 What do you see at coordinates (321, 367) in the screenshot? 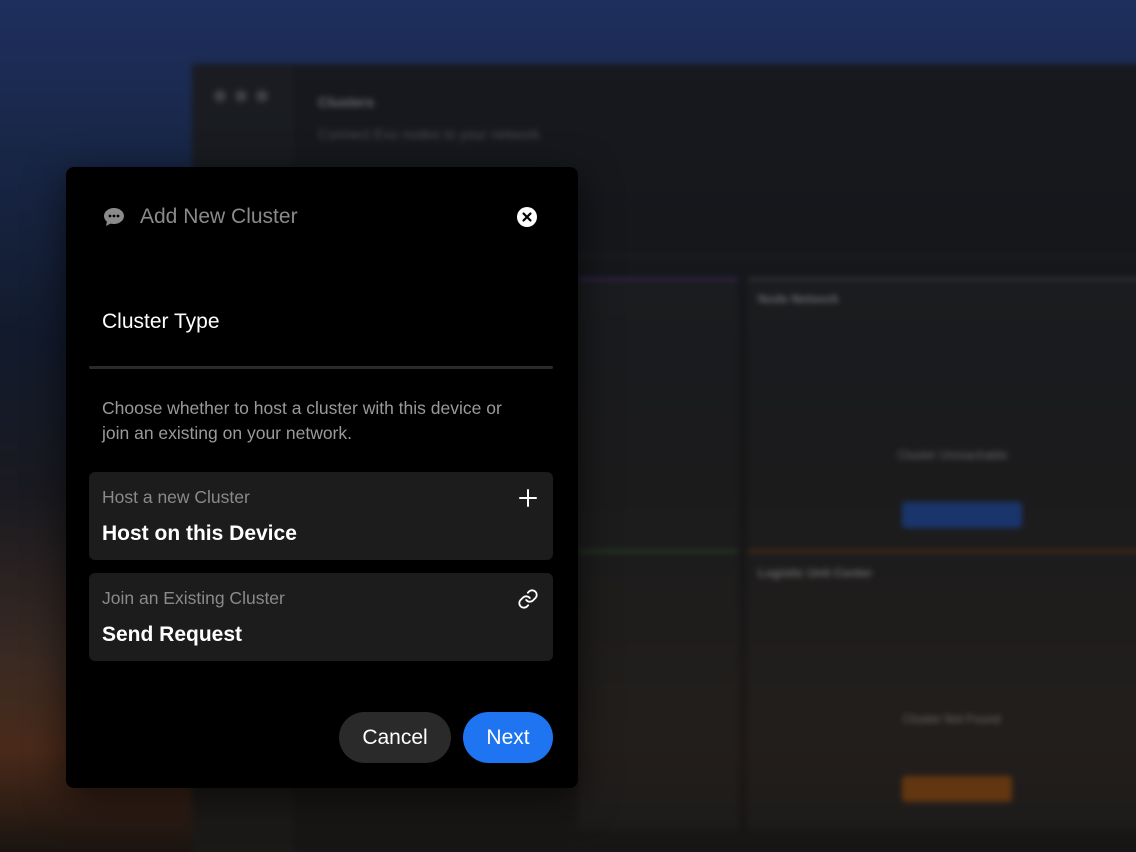
I see `section-divider` at bounding box center [321, 367].